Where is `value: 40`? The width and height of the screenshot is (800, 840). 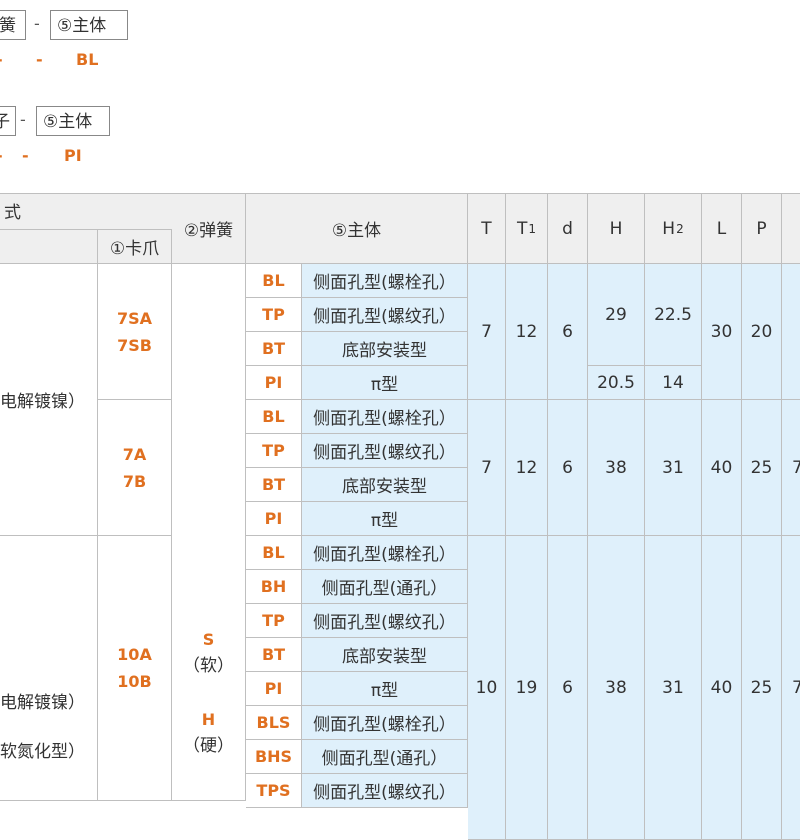 value: 40 is located at coordinates (721, 467).